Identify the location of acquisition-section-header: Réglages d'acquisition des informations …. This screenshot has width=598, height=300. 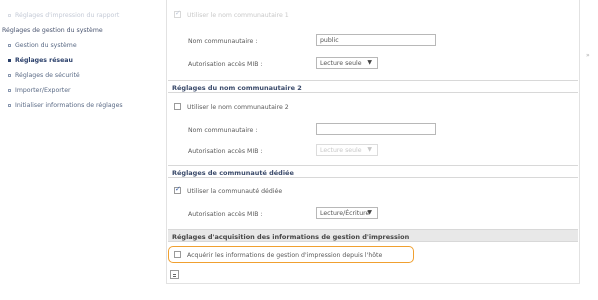
(373, 235).